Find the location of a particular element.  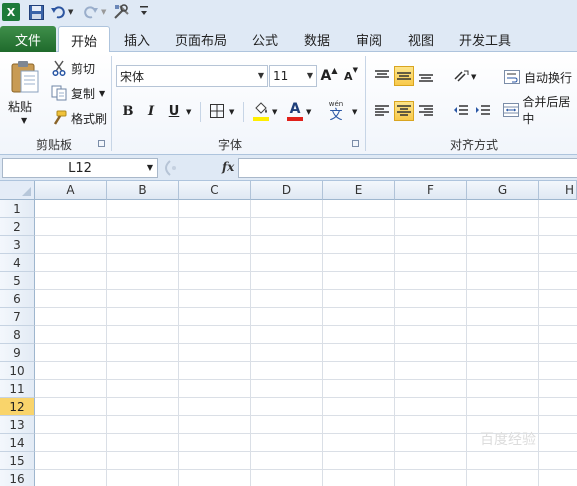

cut-button: 剪切 is located at coordinates (72, 68).